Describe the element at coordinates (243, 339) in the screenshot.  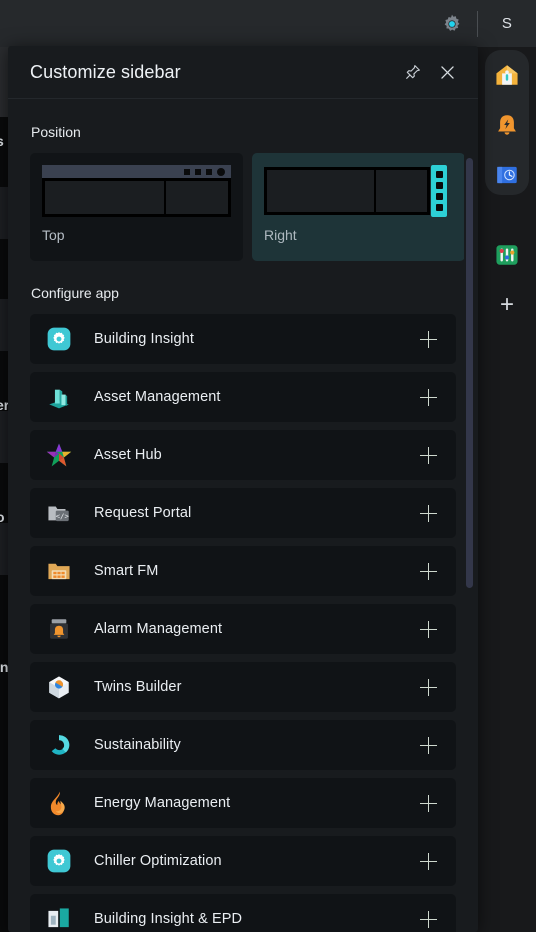
I see `app-row-building-insight: Building Insight` at that location.